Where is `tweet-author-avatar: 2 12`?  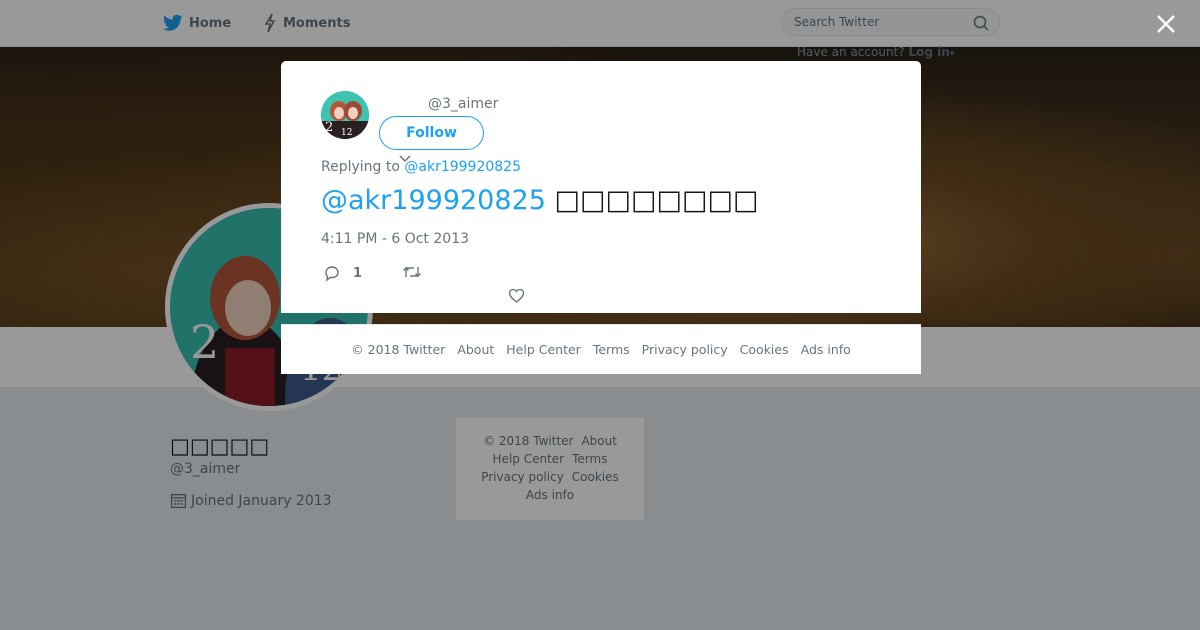
tweet-author-avatar: 2 12 is located at coordinates (345, 115).